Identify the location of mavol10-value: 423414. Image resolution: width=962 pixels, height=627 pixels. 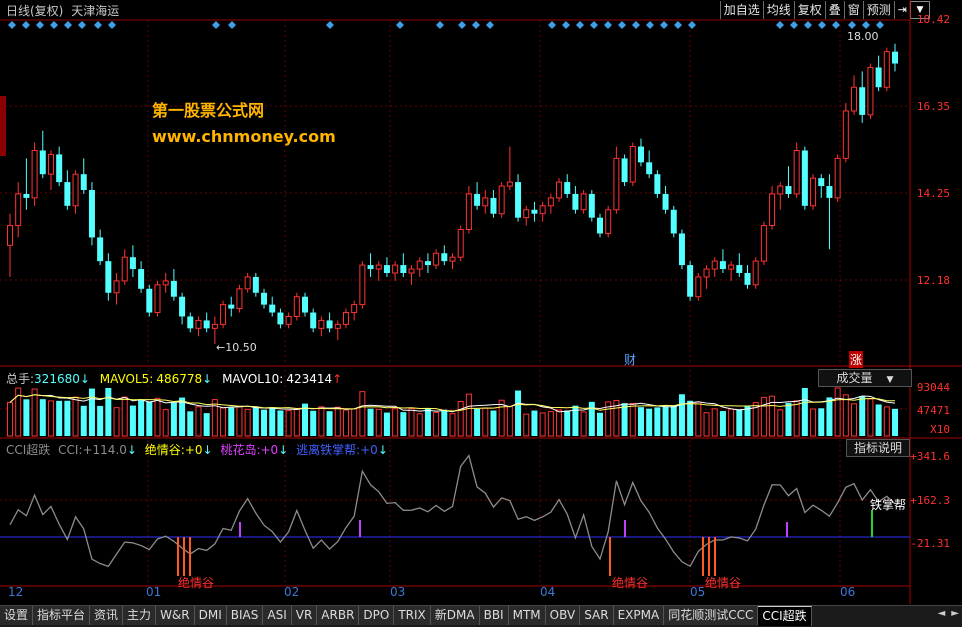
(309, 379).